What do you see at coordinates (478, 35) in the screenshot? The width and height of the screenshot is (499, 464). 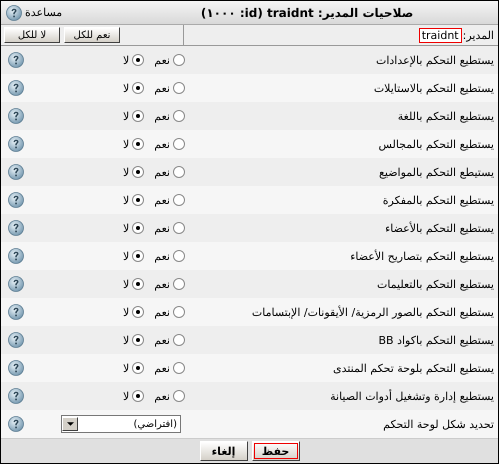 I see `admin-label: المدير:` at bounding box center [478, 35].